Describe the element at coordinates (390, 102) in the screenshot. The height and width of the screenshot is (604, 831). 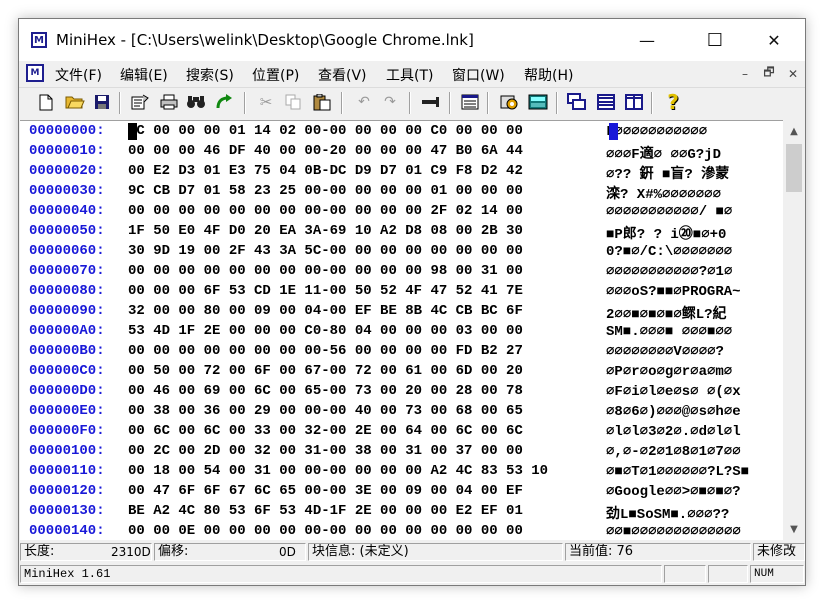
I see `redo-icon: ↷` at that location.